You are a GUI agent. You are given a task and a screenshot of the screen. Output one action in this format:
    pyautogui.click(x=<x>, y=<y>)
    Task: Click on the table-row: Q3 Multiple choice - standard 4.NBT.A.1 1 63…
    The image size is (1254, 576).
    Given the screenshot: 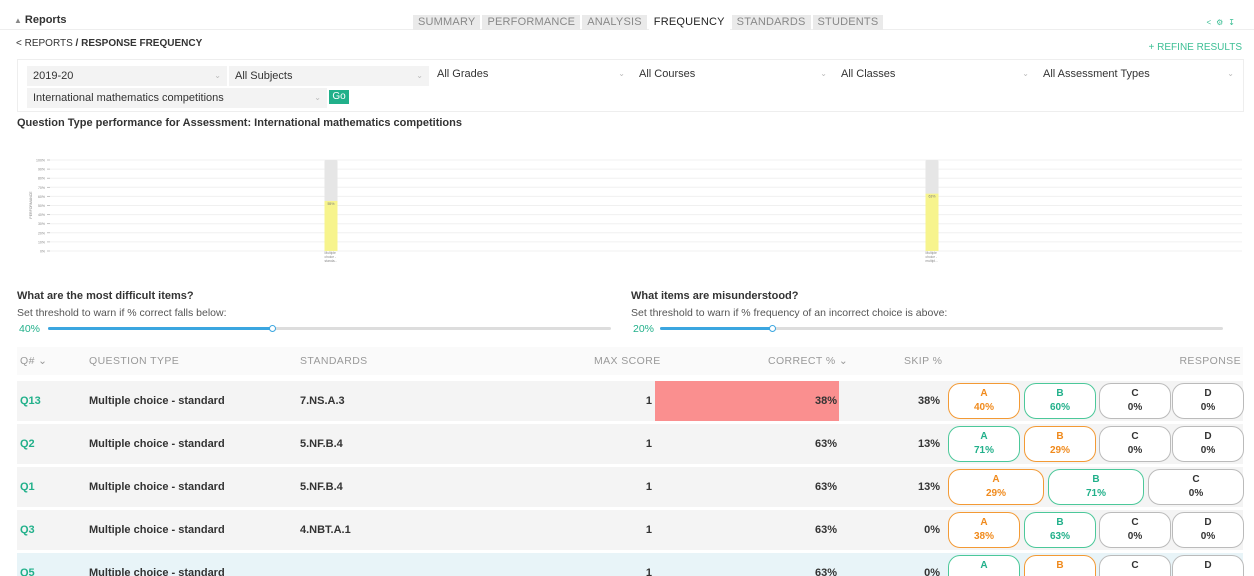 What is the action you would take?
    pyautogui.click(x=630, y=530)
    